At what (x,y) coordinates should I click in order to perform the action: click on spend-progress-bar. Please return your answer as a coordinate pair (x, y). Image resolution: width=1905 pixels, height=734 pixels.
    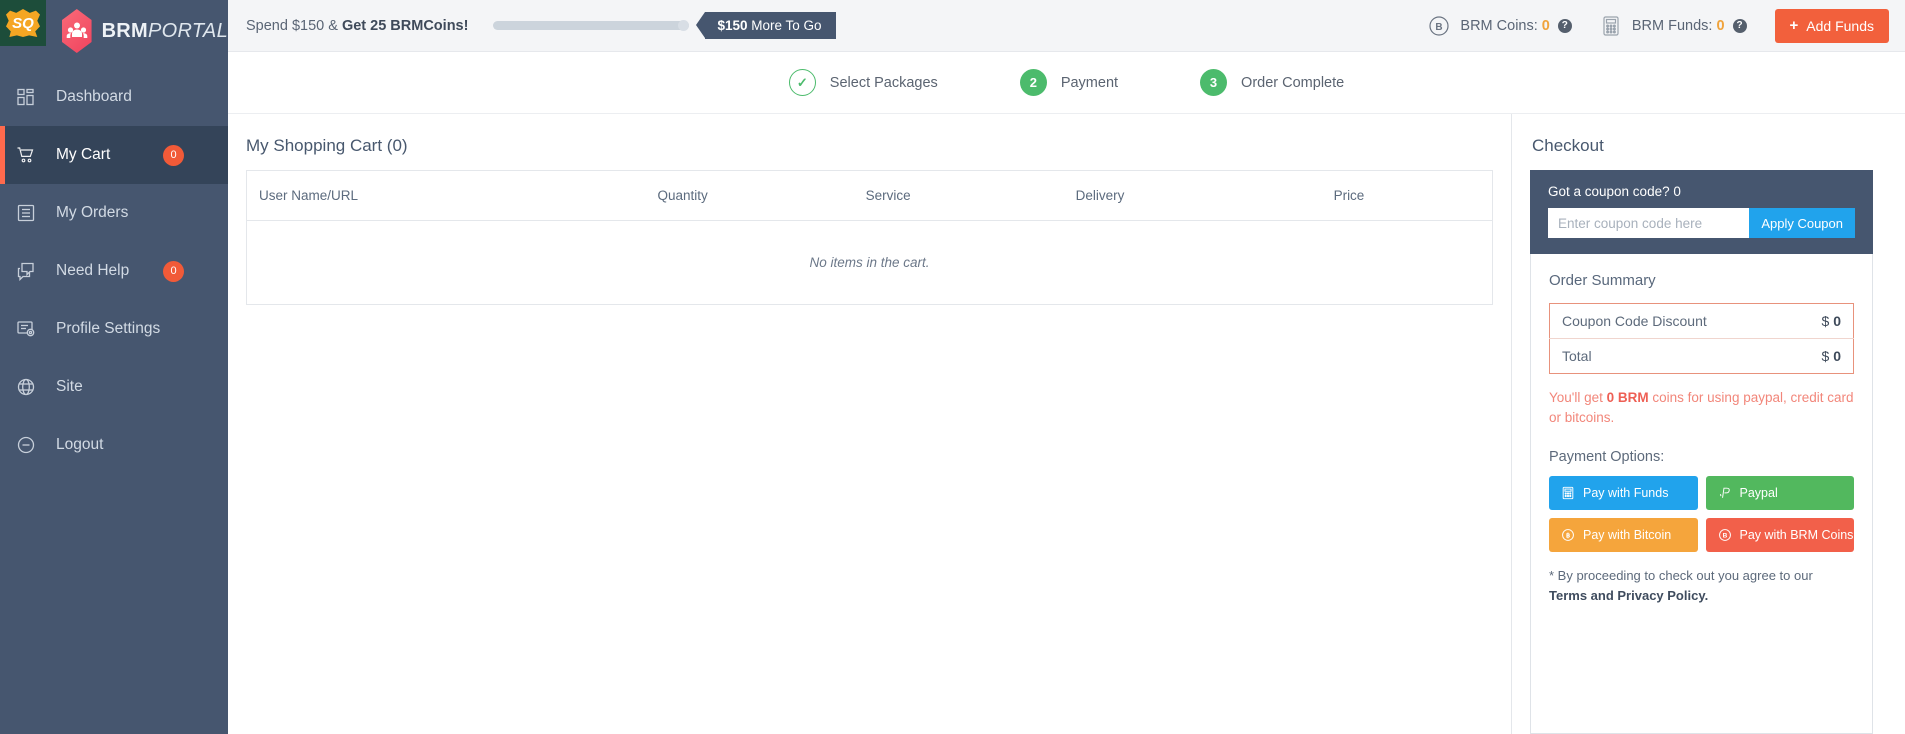
    Looking at the image, I should click on (591, 25).